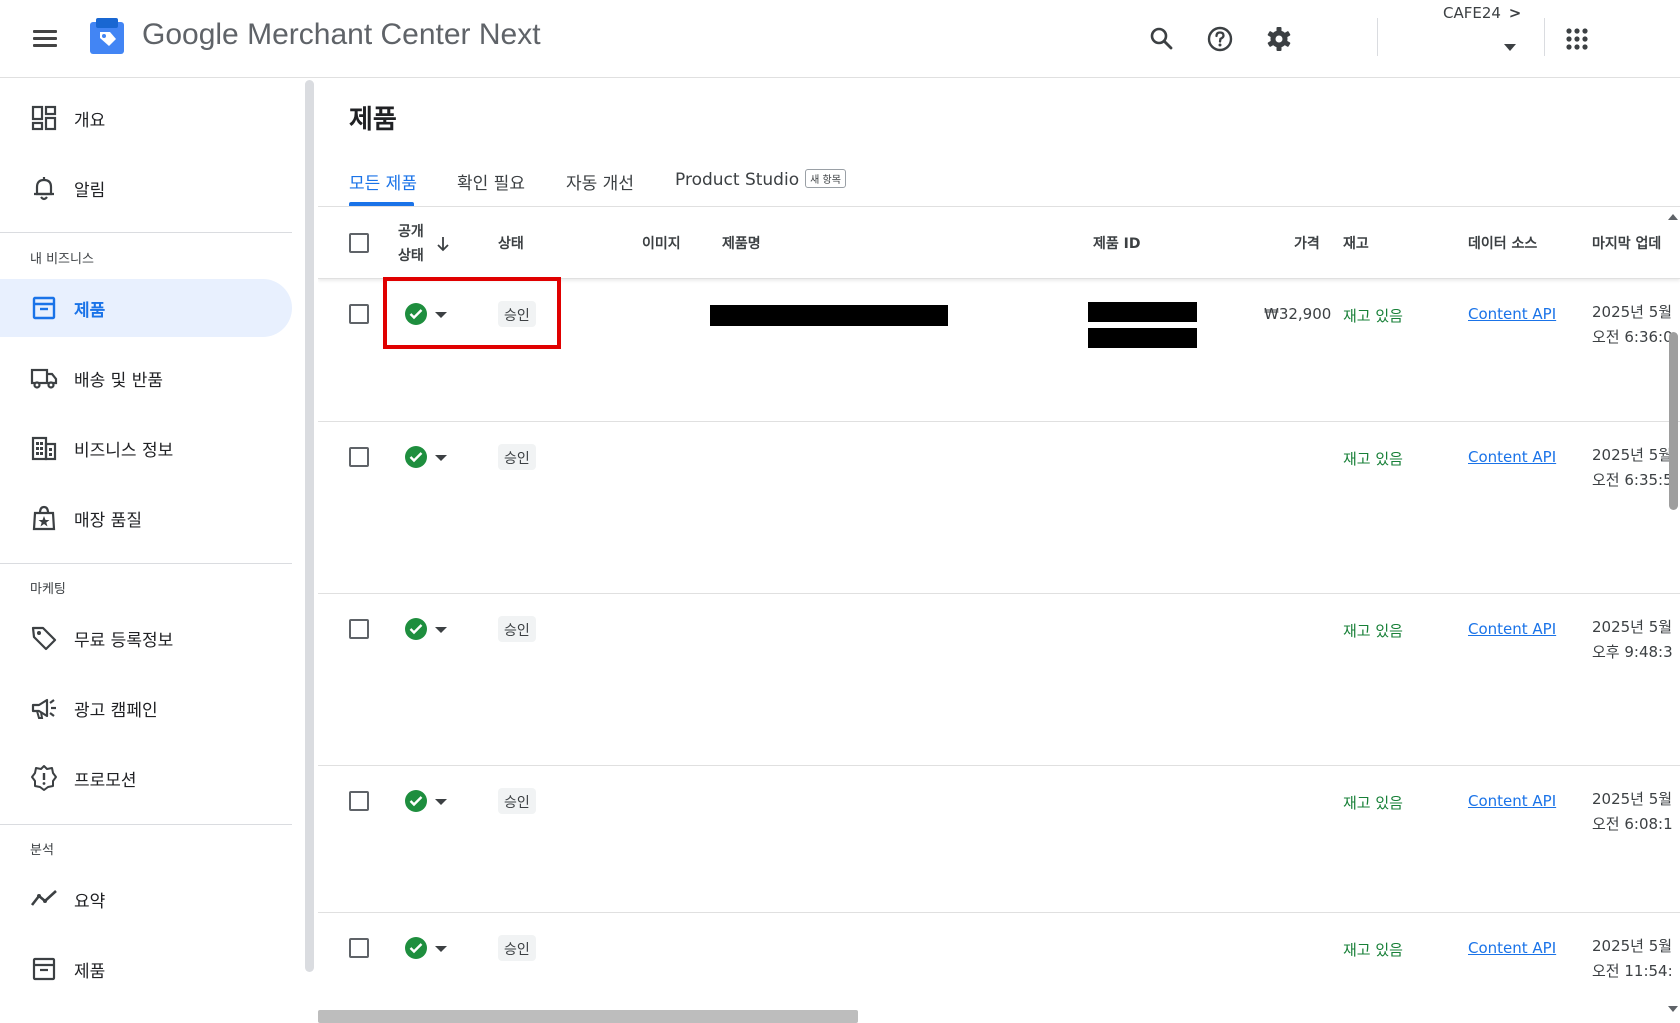  Describe the element at coordinates (48, 589) in the screenshot. I see `sidebar-section-title: 마케팅` at that location.